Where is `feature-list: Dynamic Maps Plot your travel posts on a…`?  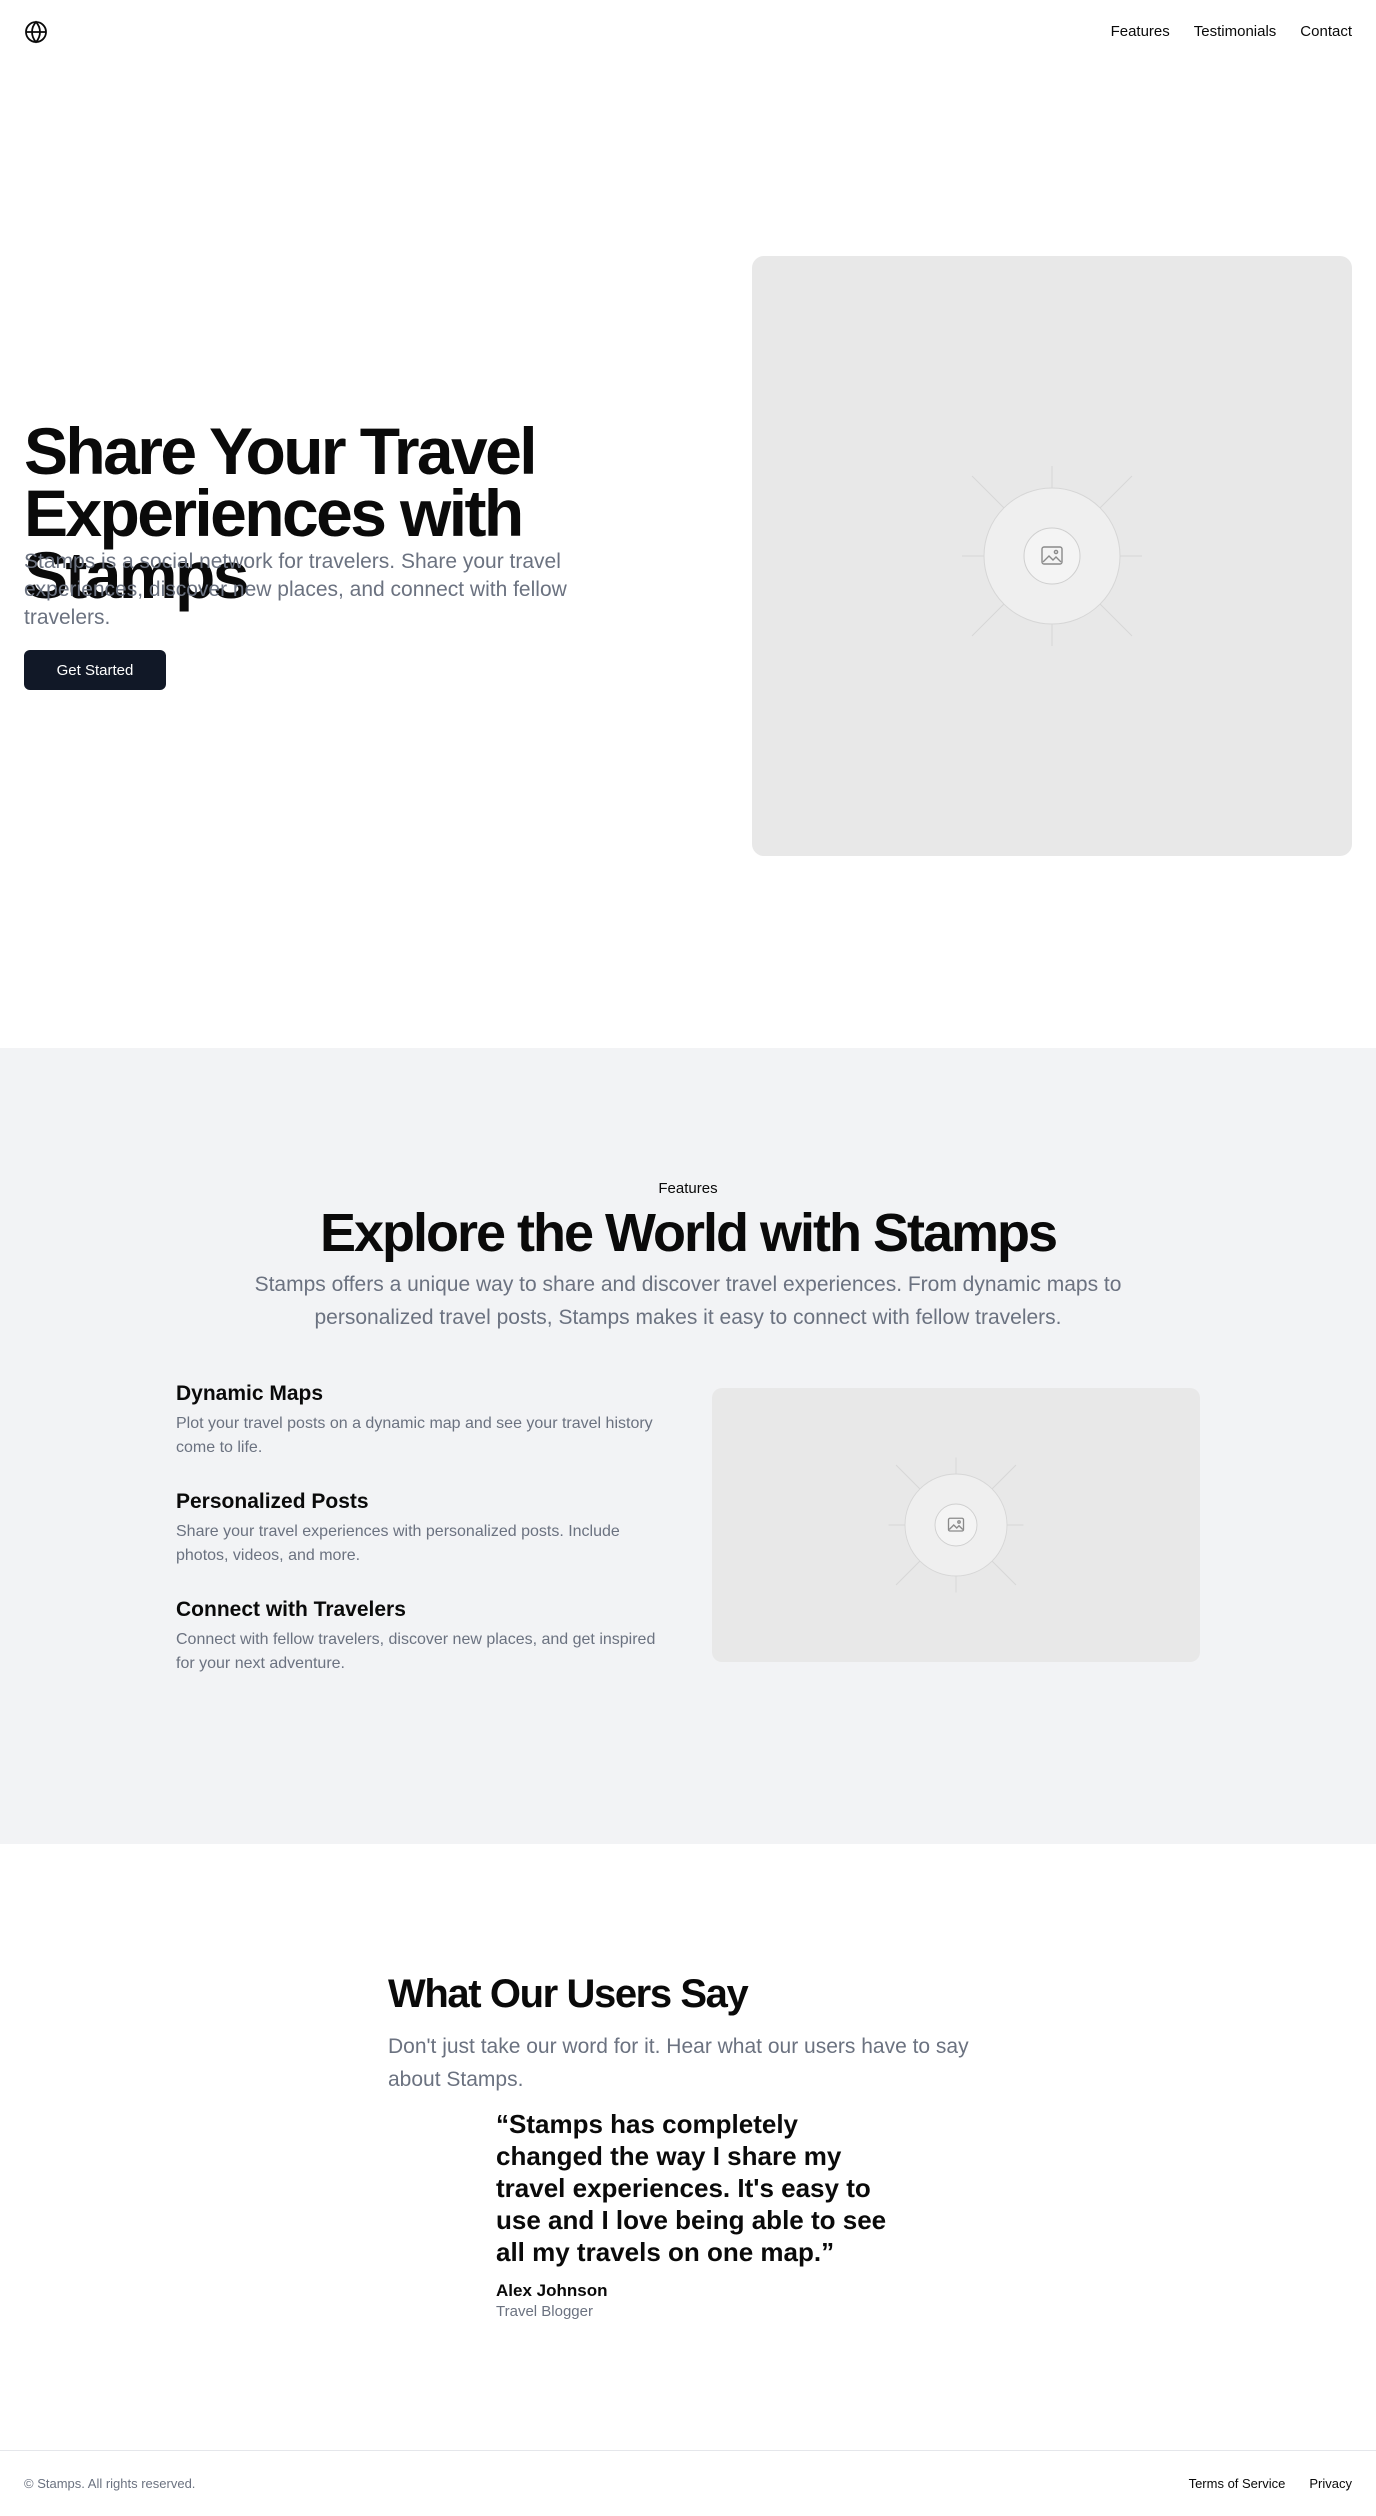
feature-list: Dynamic Maps Plot your travel posts on a… is located at coordinates (426, 1542).